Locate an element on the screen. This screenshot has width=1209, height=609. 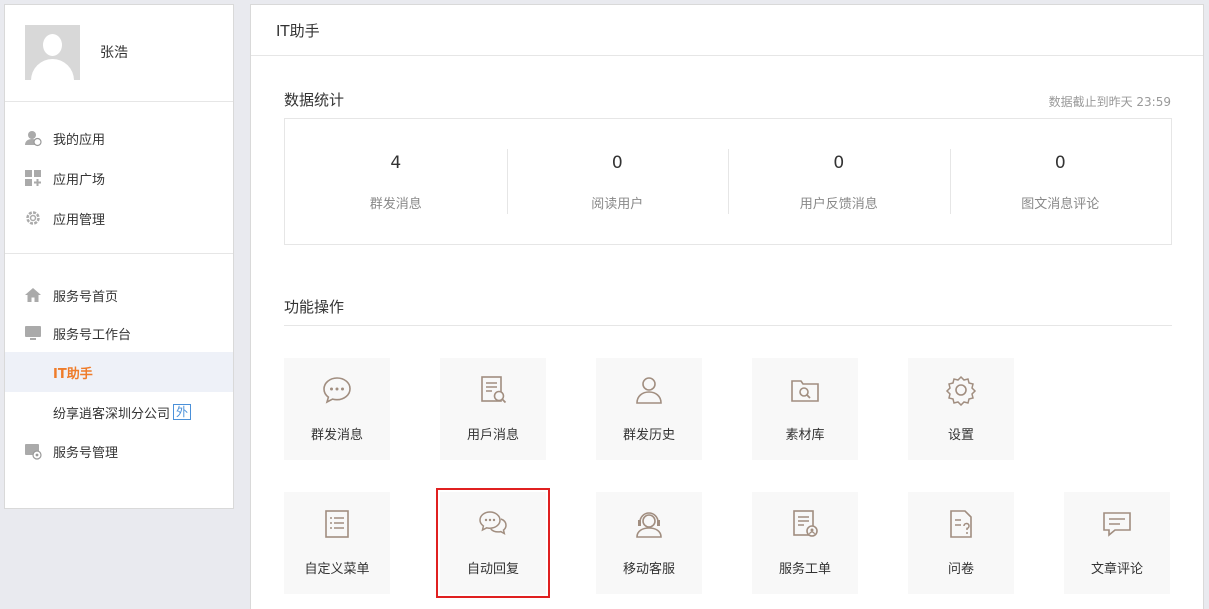
chat-double-icon is located at coordinates (493, 524).